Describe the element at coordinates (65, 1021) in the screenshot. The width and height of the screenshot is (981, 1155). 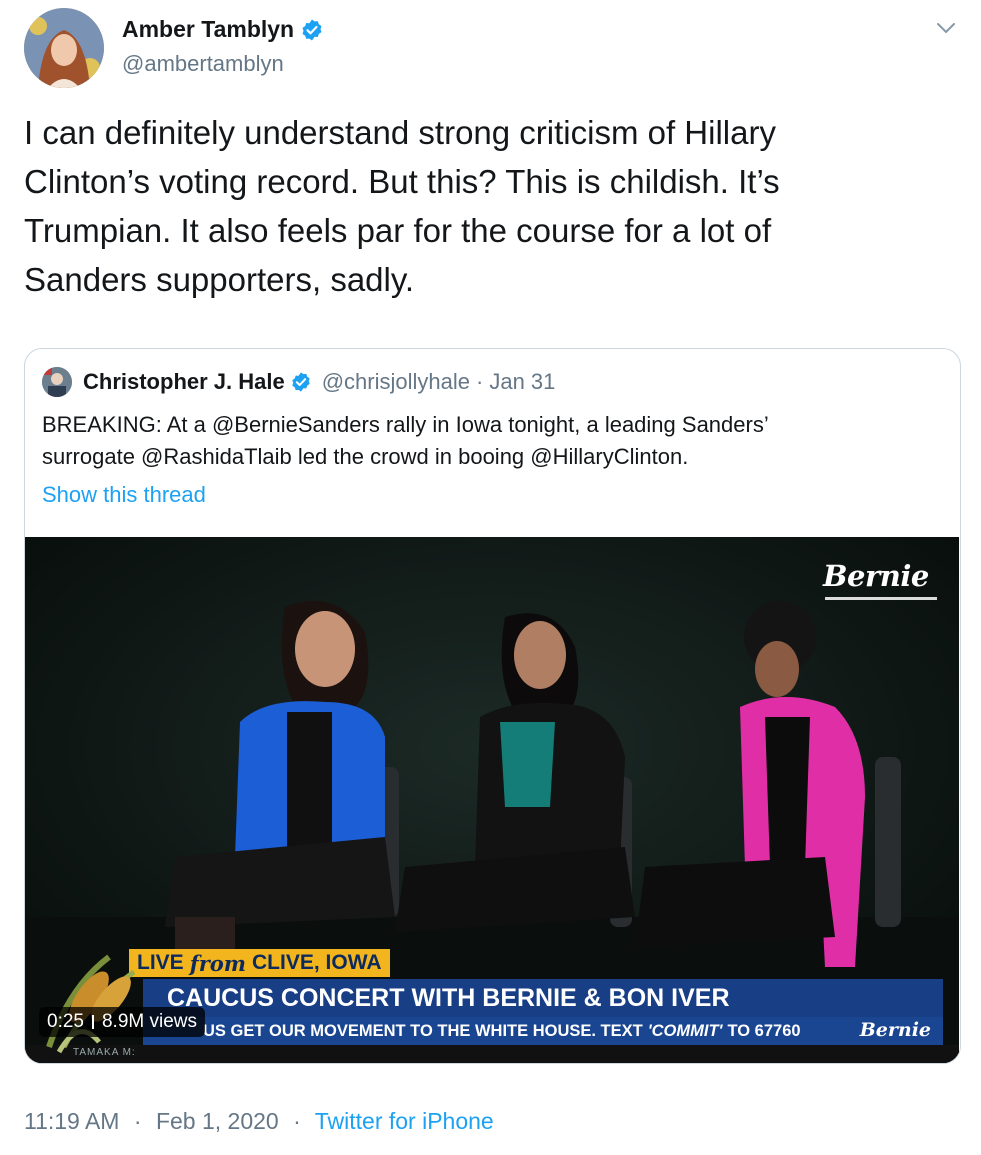
I see `video-duration: 0:25` at that location.